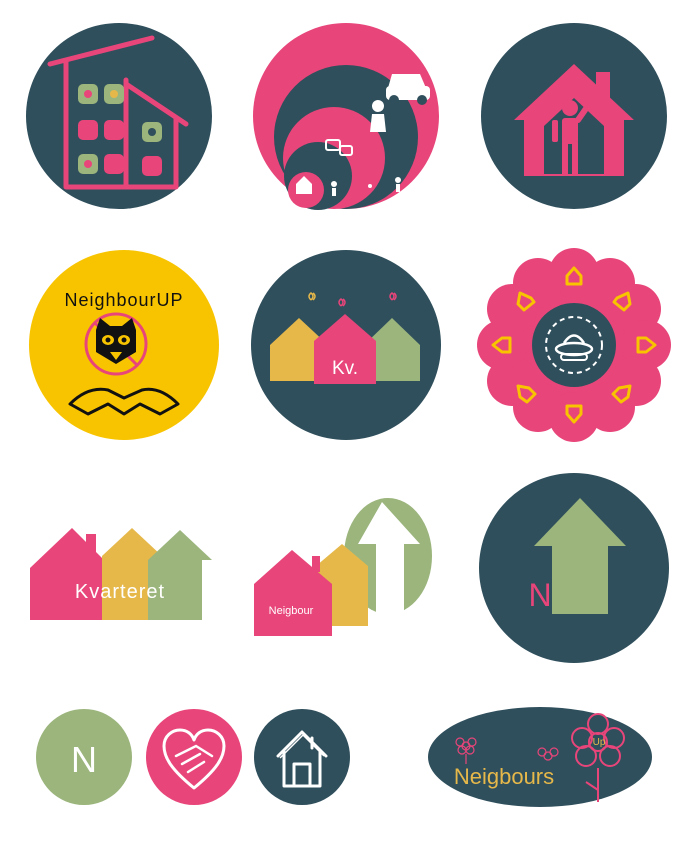 This screenshot has width=700, height=850. Describe the element at coordinates (346, 116) in the screenshot. I see `growth-circles-icon` at that location.